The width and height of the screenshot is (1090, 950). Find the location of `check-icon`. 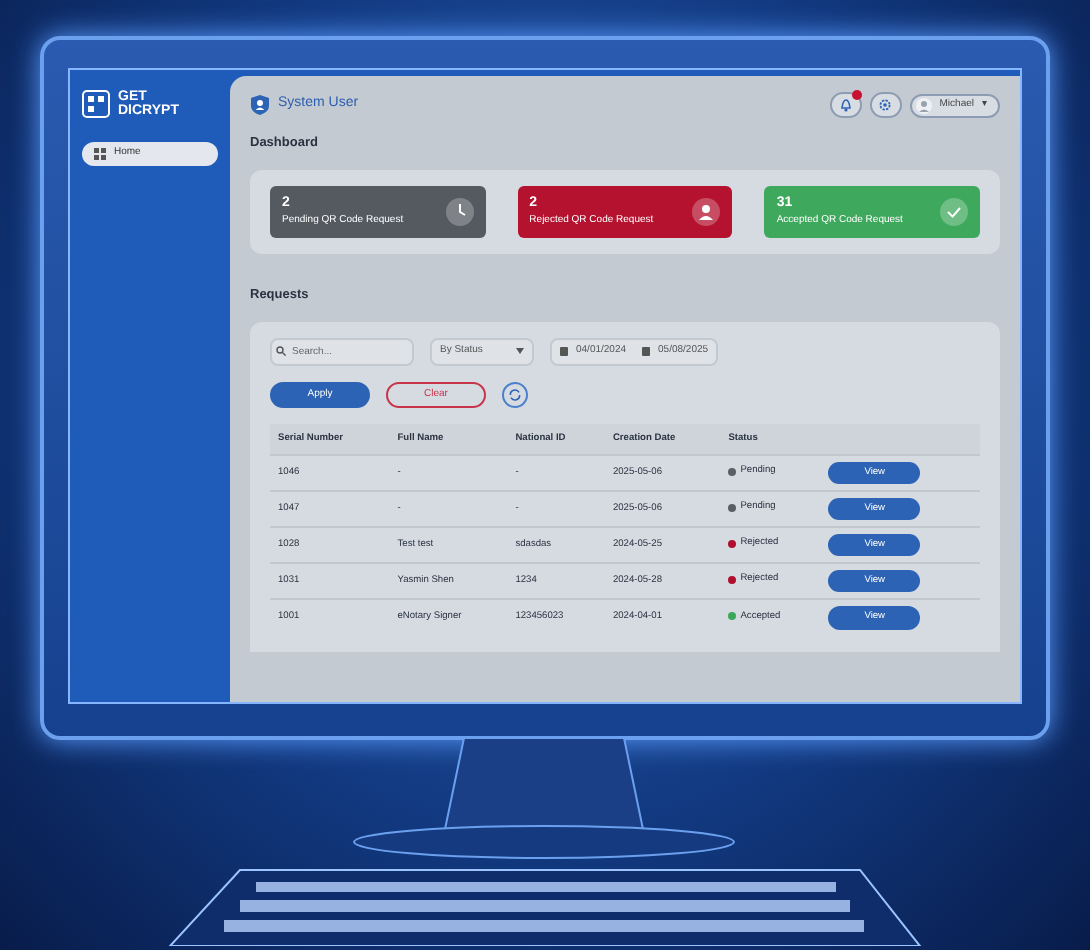

check-icon is located at coordinates (954, 211).